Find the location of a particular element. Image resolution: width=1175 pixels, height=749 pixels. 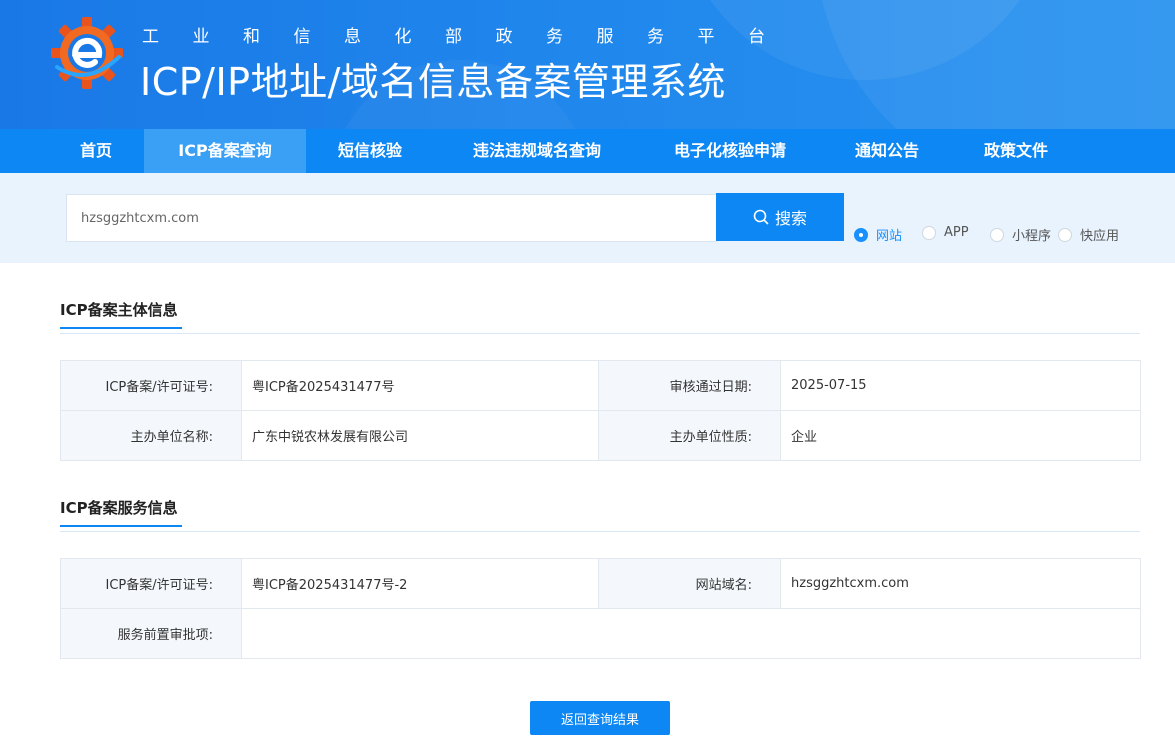

section-title-service: ICP备案服务信息 is located at coordinates (121, 512).